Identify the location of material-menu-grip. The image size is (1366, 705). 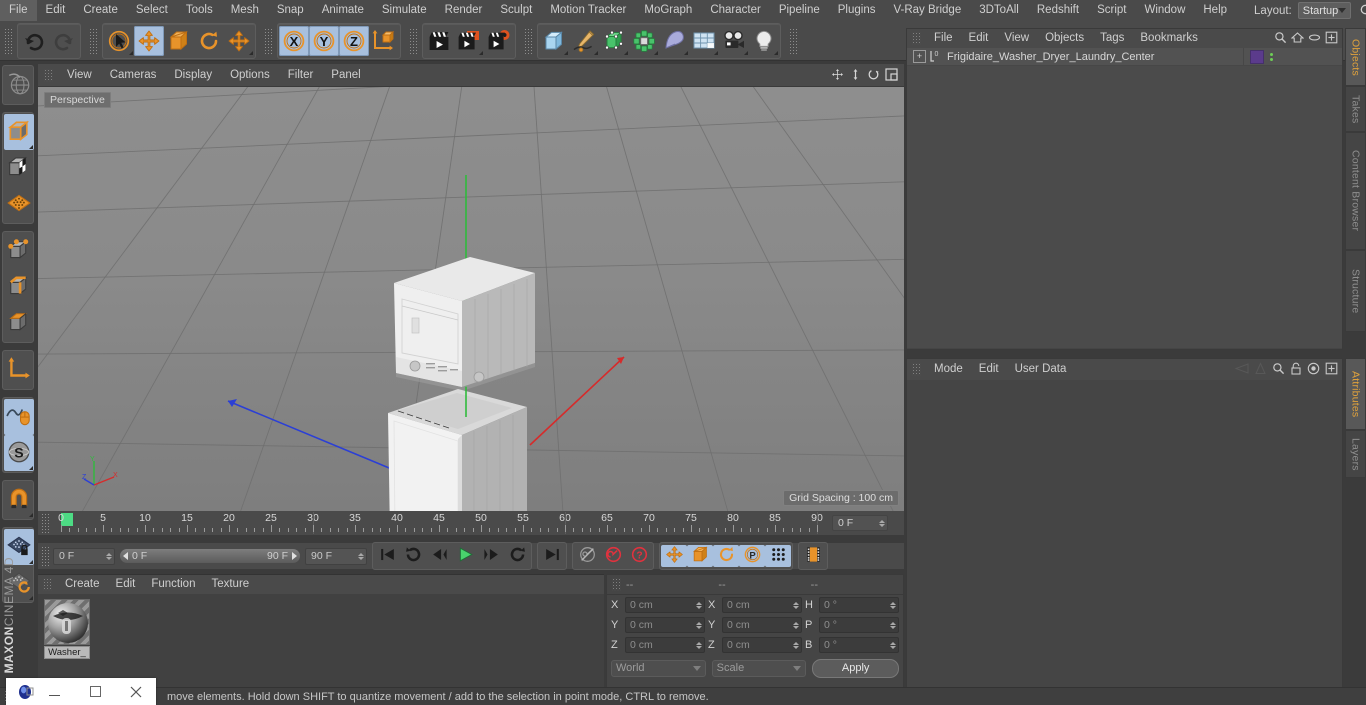
(47, 584).